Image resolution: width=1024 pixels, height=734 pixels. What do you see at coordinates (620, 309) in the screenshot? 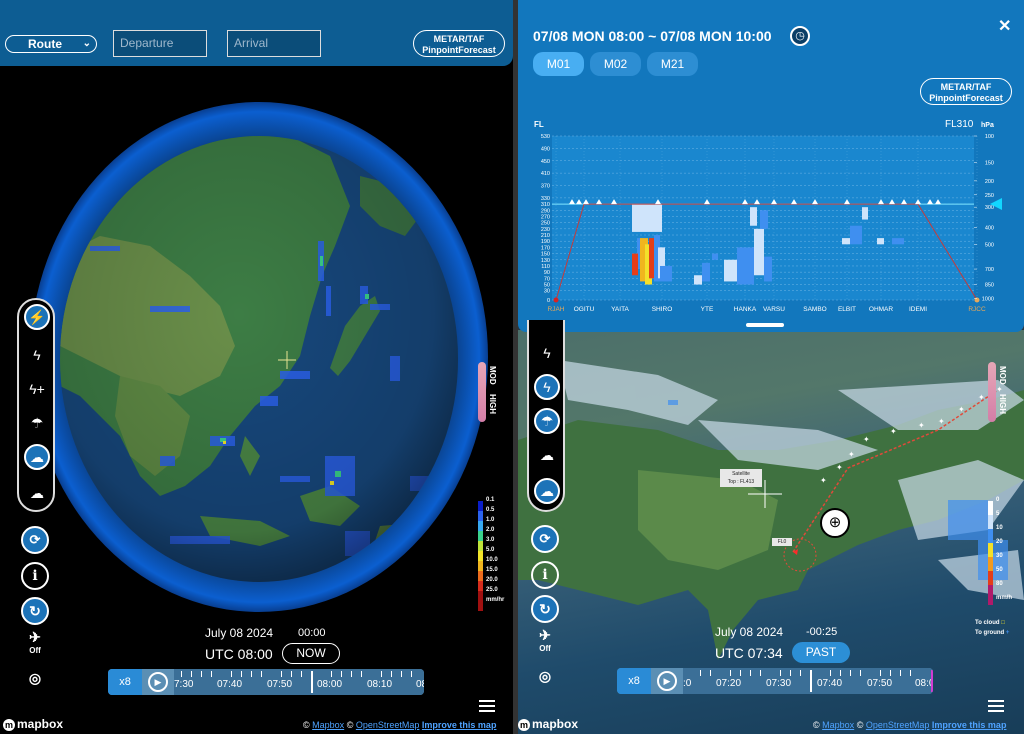
I see `chart-waypoint-label: YAITA` at bounding box center [620, 309].